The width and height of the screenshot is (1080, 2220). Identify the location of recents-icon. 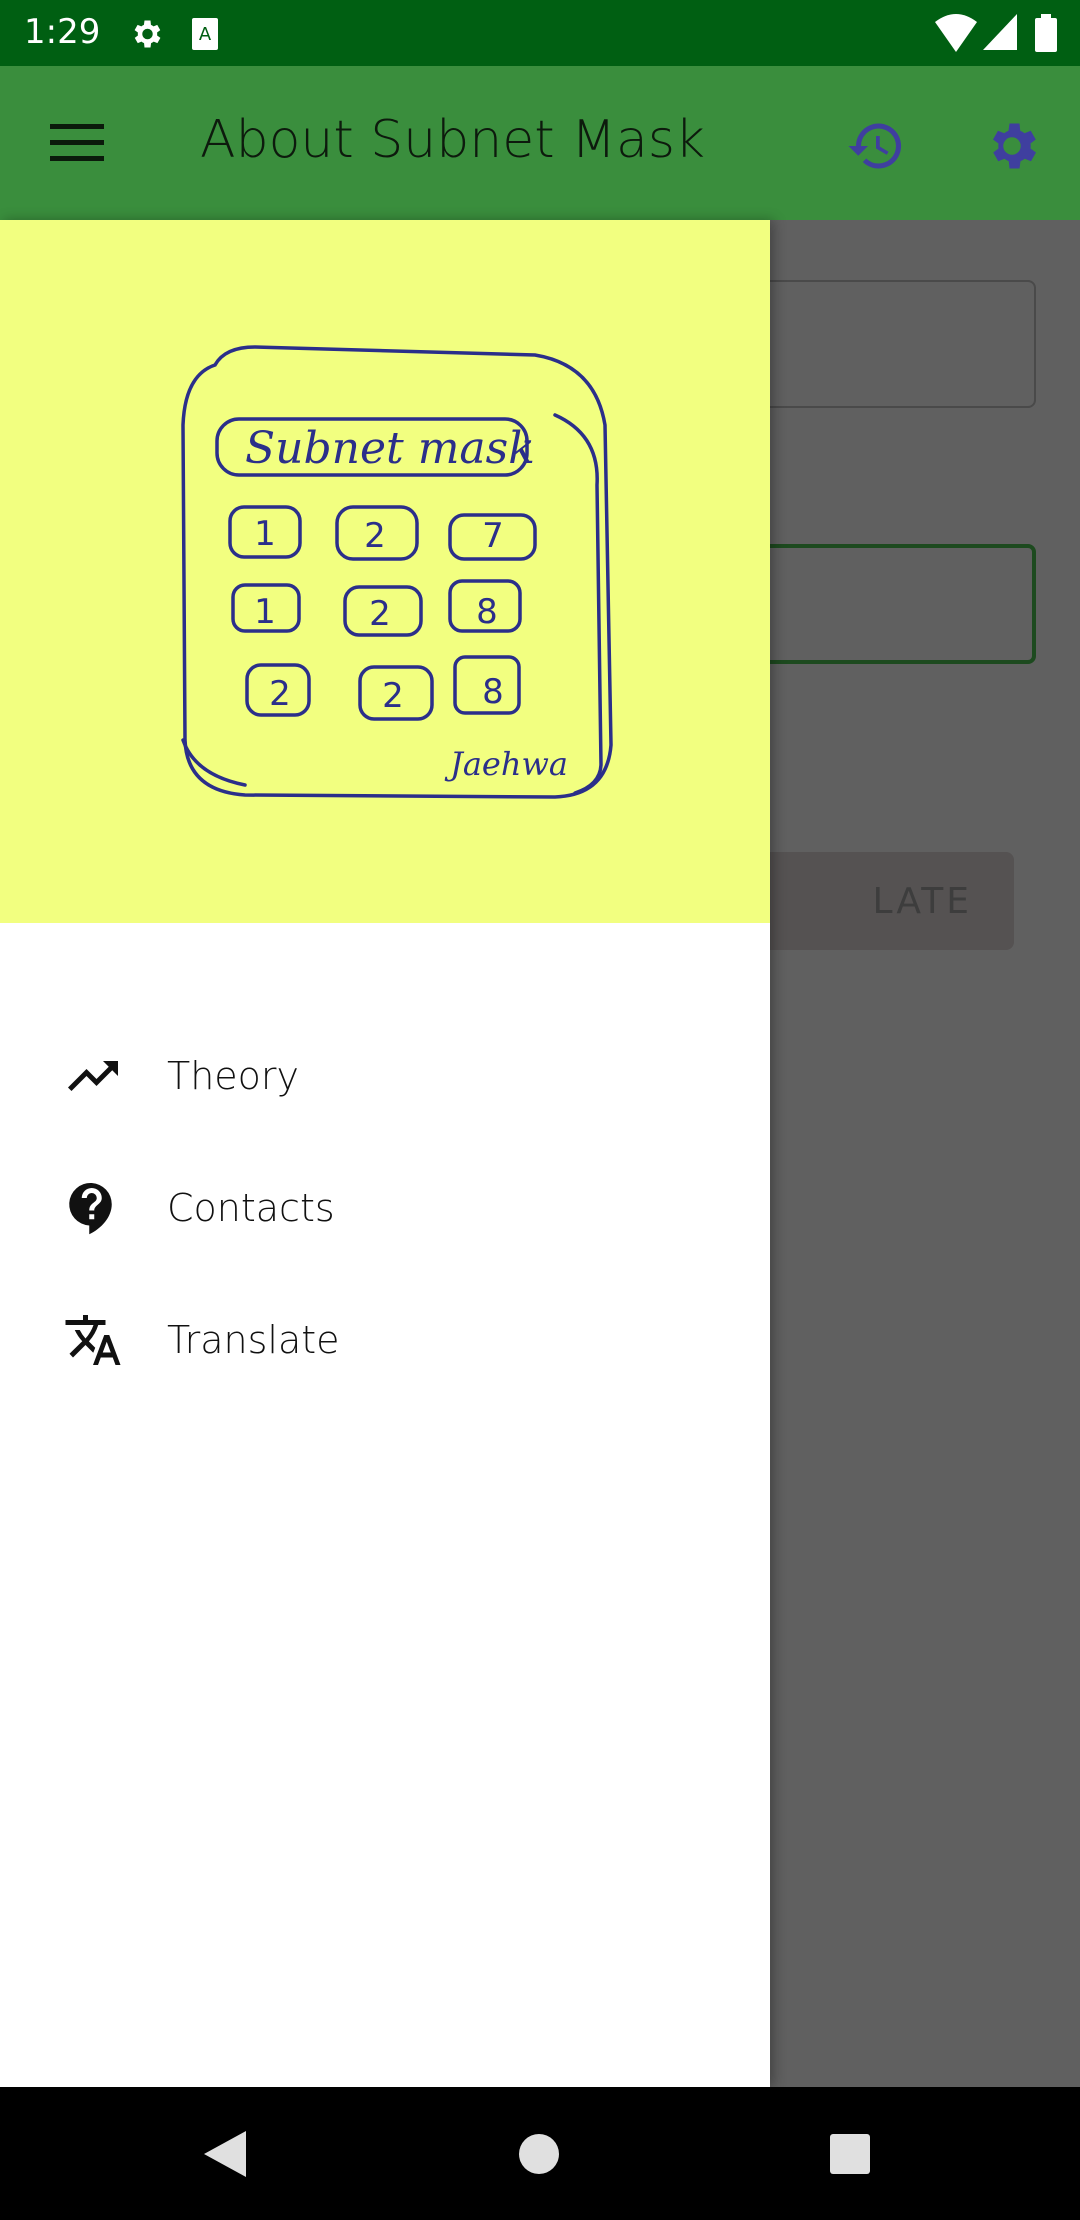
(850, 2154).